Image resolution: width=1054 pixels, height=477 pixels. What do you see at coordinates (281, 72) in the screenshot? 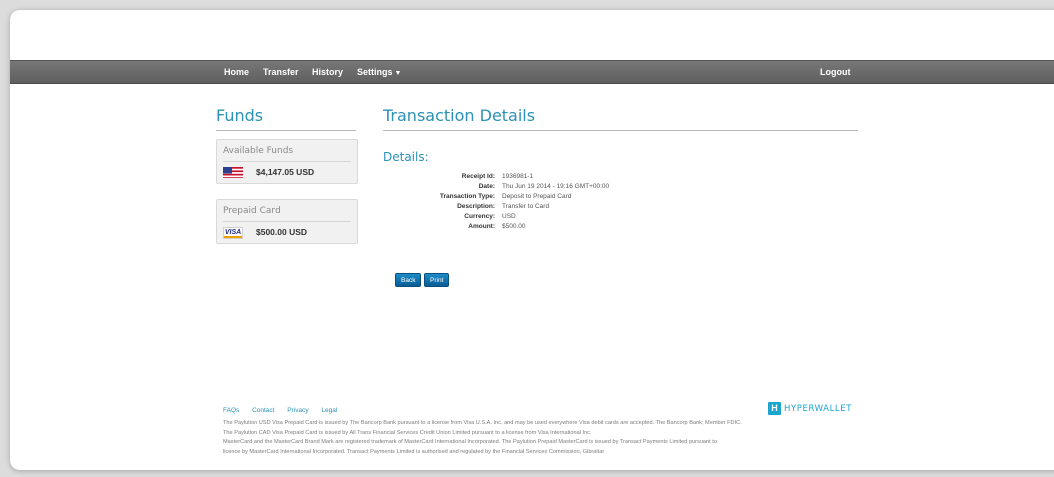
I see `nav-transfer: Transfer` at bounding box center [281, 72].